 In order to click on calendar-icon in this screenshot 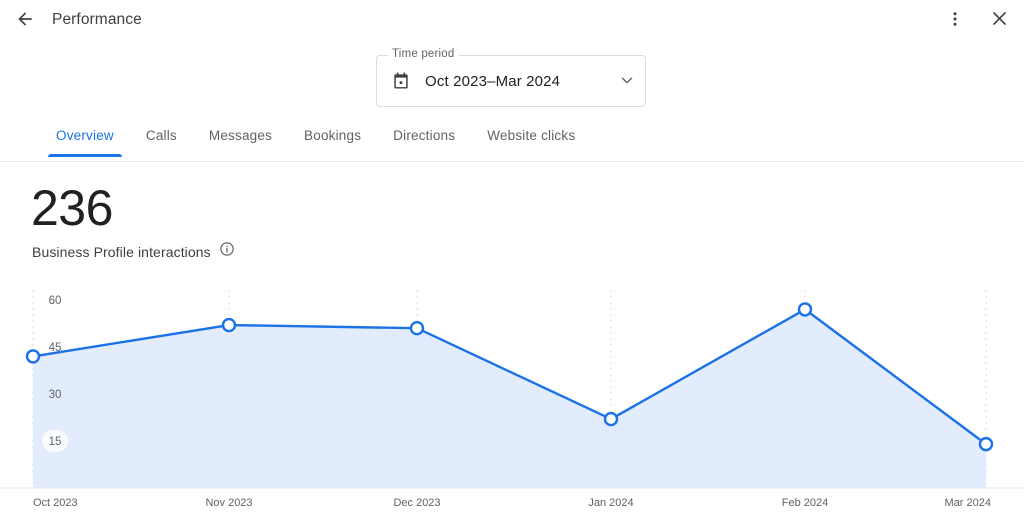, I will do `click(401, 81)`.